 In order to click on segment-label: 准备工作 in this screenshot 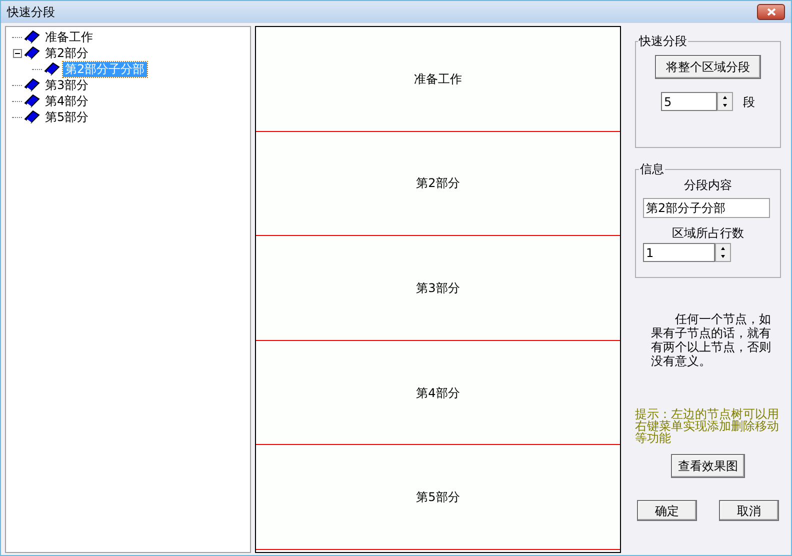, I will do `click(438, 79)`.